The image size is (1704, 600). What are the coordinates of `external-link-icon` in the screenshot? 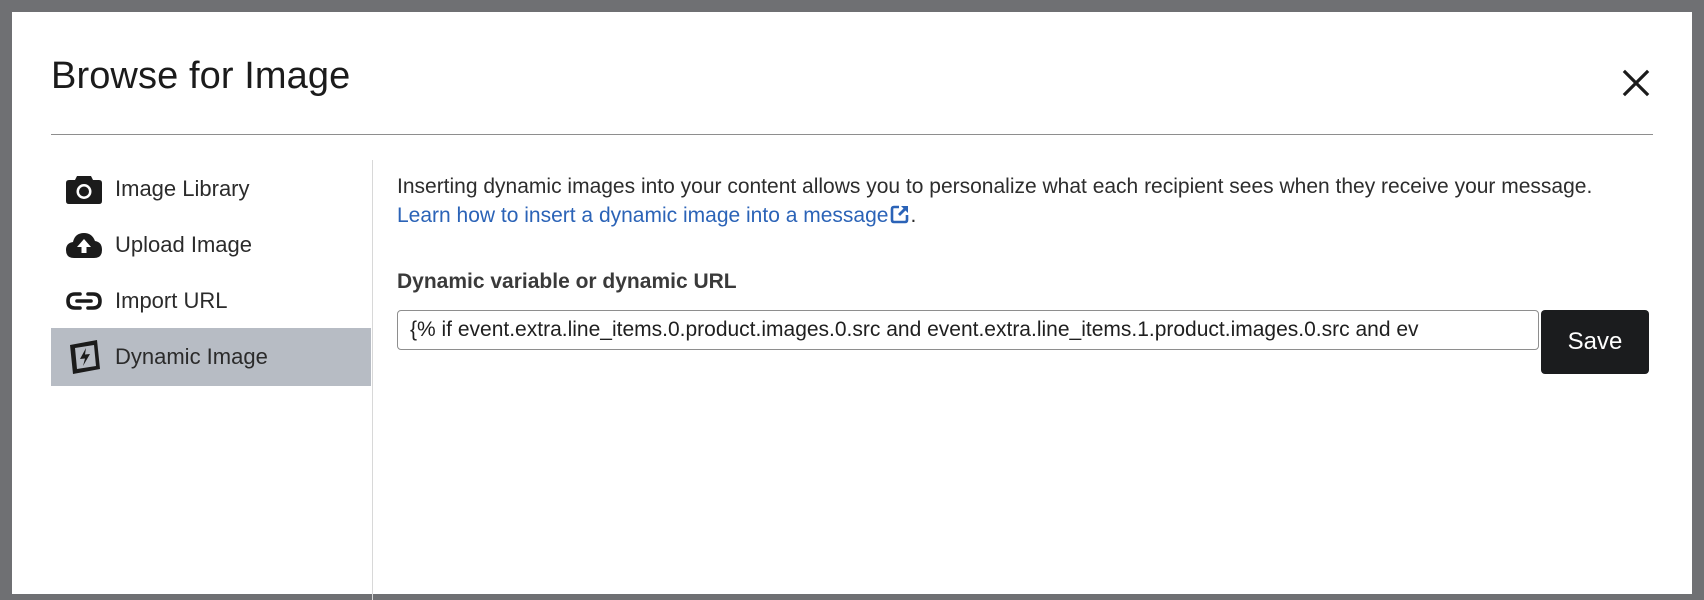 It's located at (900, 214).